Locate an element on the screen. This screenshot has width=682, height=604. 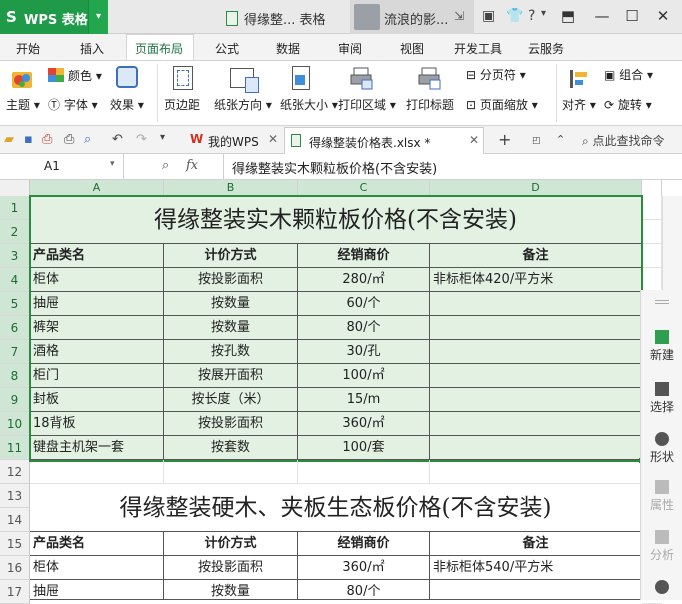
table1-cell: 100/㎡ is located at coordinates (364, 376).